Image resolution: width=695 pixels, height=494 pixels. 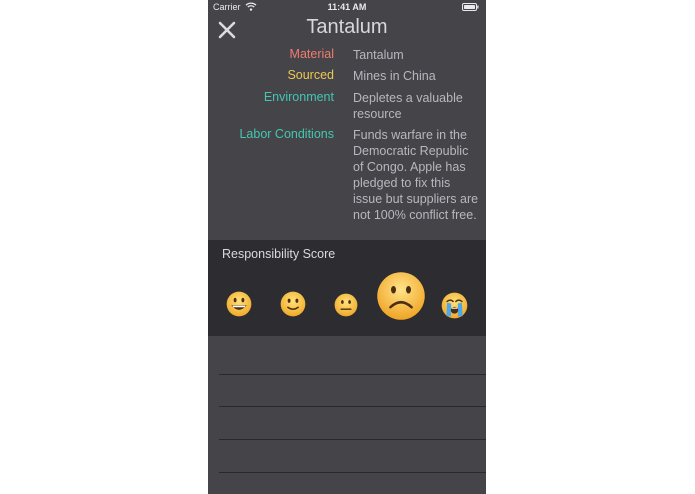 What do you see at coordinates (408, 106) in the screenshot?
I see `environment-value: Depletes a valuable resource` at bounding box center [408, 106].